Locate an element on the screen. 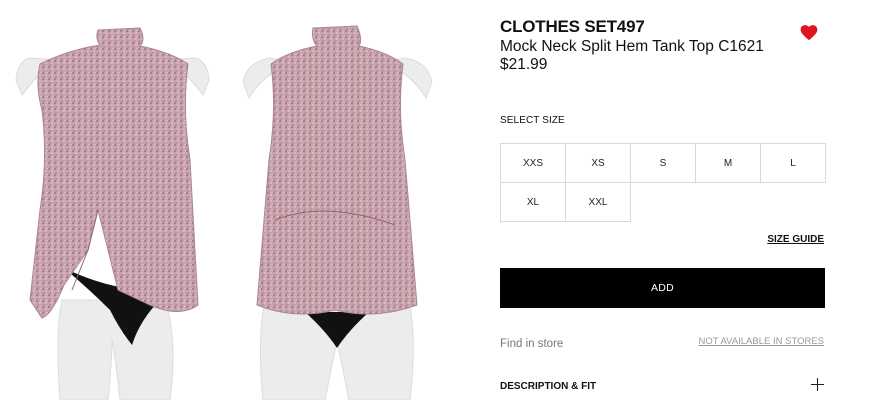 This screenshot has height=400, width=870. size-option-xs: XS is located at coordinates (598, 163).